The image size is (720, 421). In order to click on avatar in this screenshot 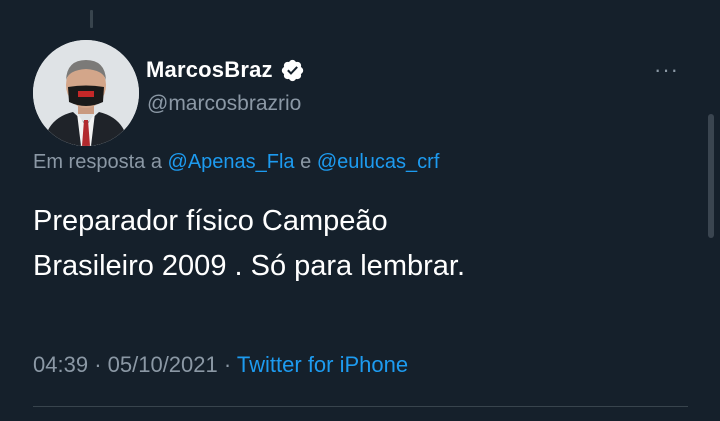, I will do `click(86, 93)`.